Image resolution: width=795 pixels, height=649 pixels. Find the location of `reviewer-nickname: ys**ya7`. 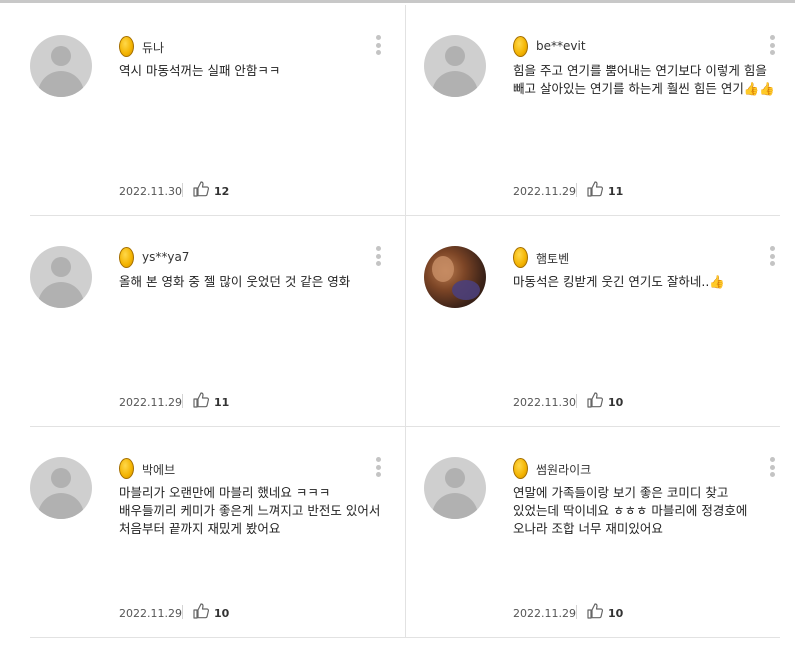

reviewer-nickname: ys**ya7 is located at coordinates (165, 257).